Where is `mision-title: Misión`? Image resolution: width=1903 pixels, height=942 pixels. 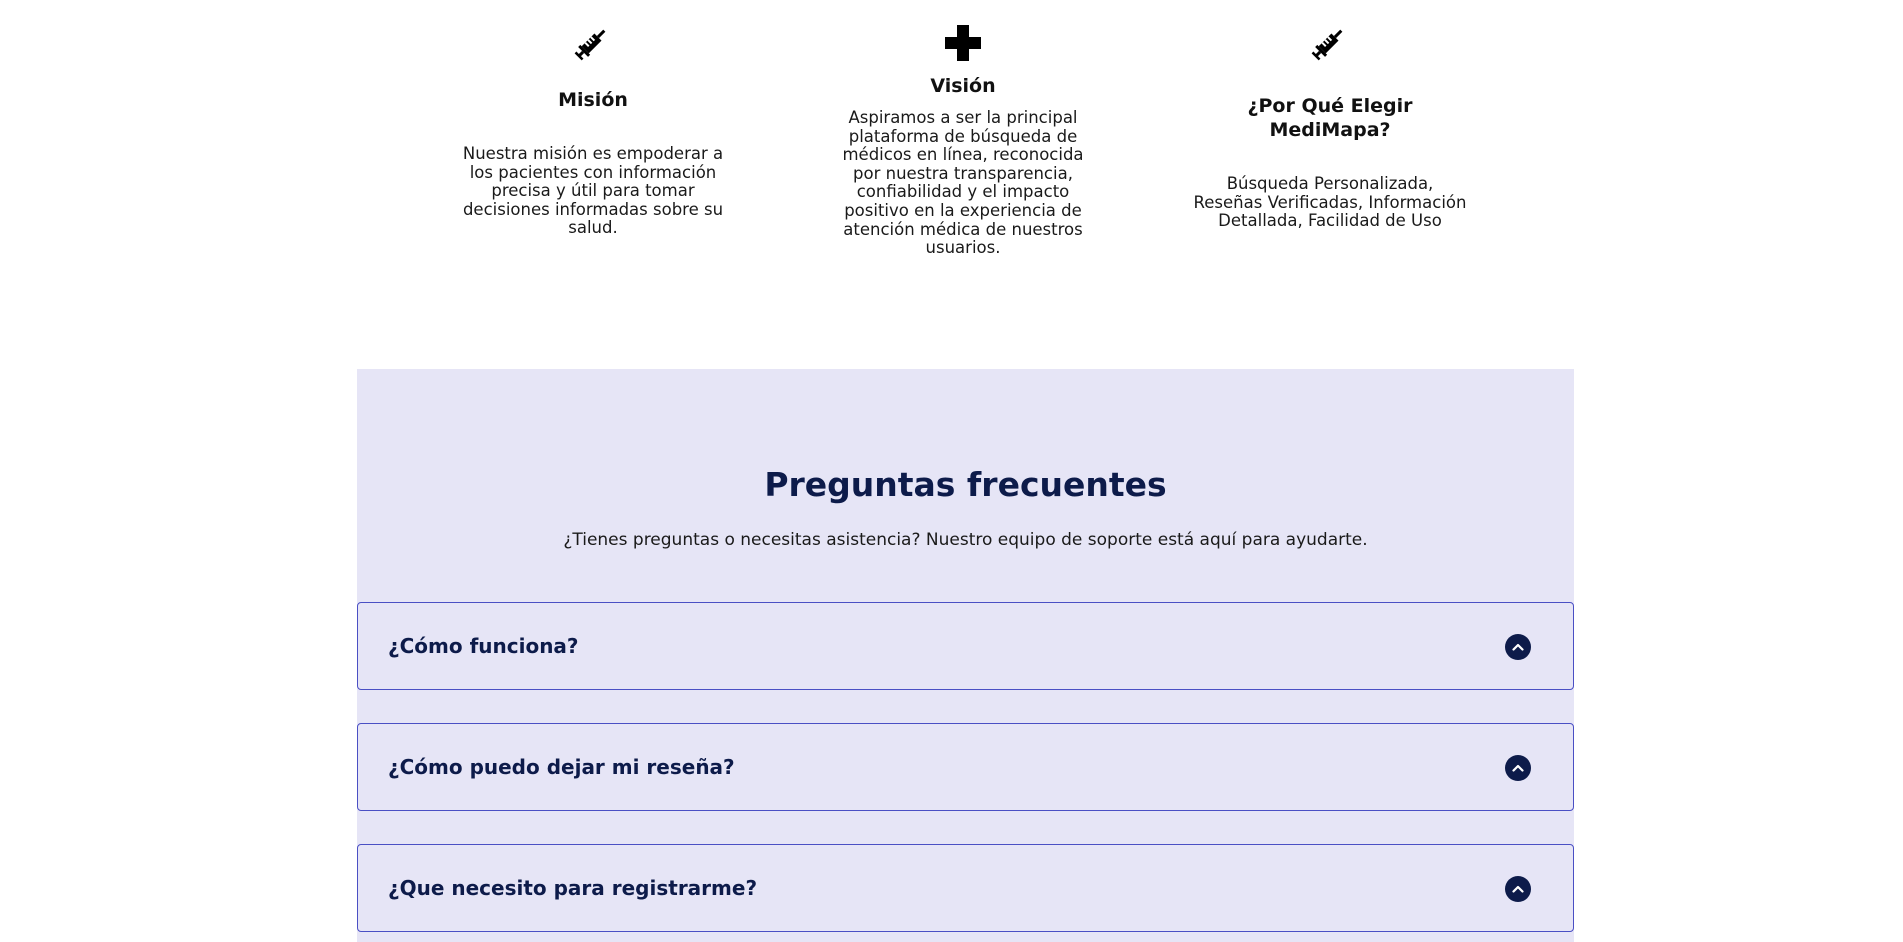
mision-title: Misión is located at coordinates (593, 100).